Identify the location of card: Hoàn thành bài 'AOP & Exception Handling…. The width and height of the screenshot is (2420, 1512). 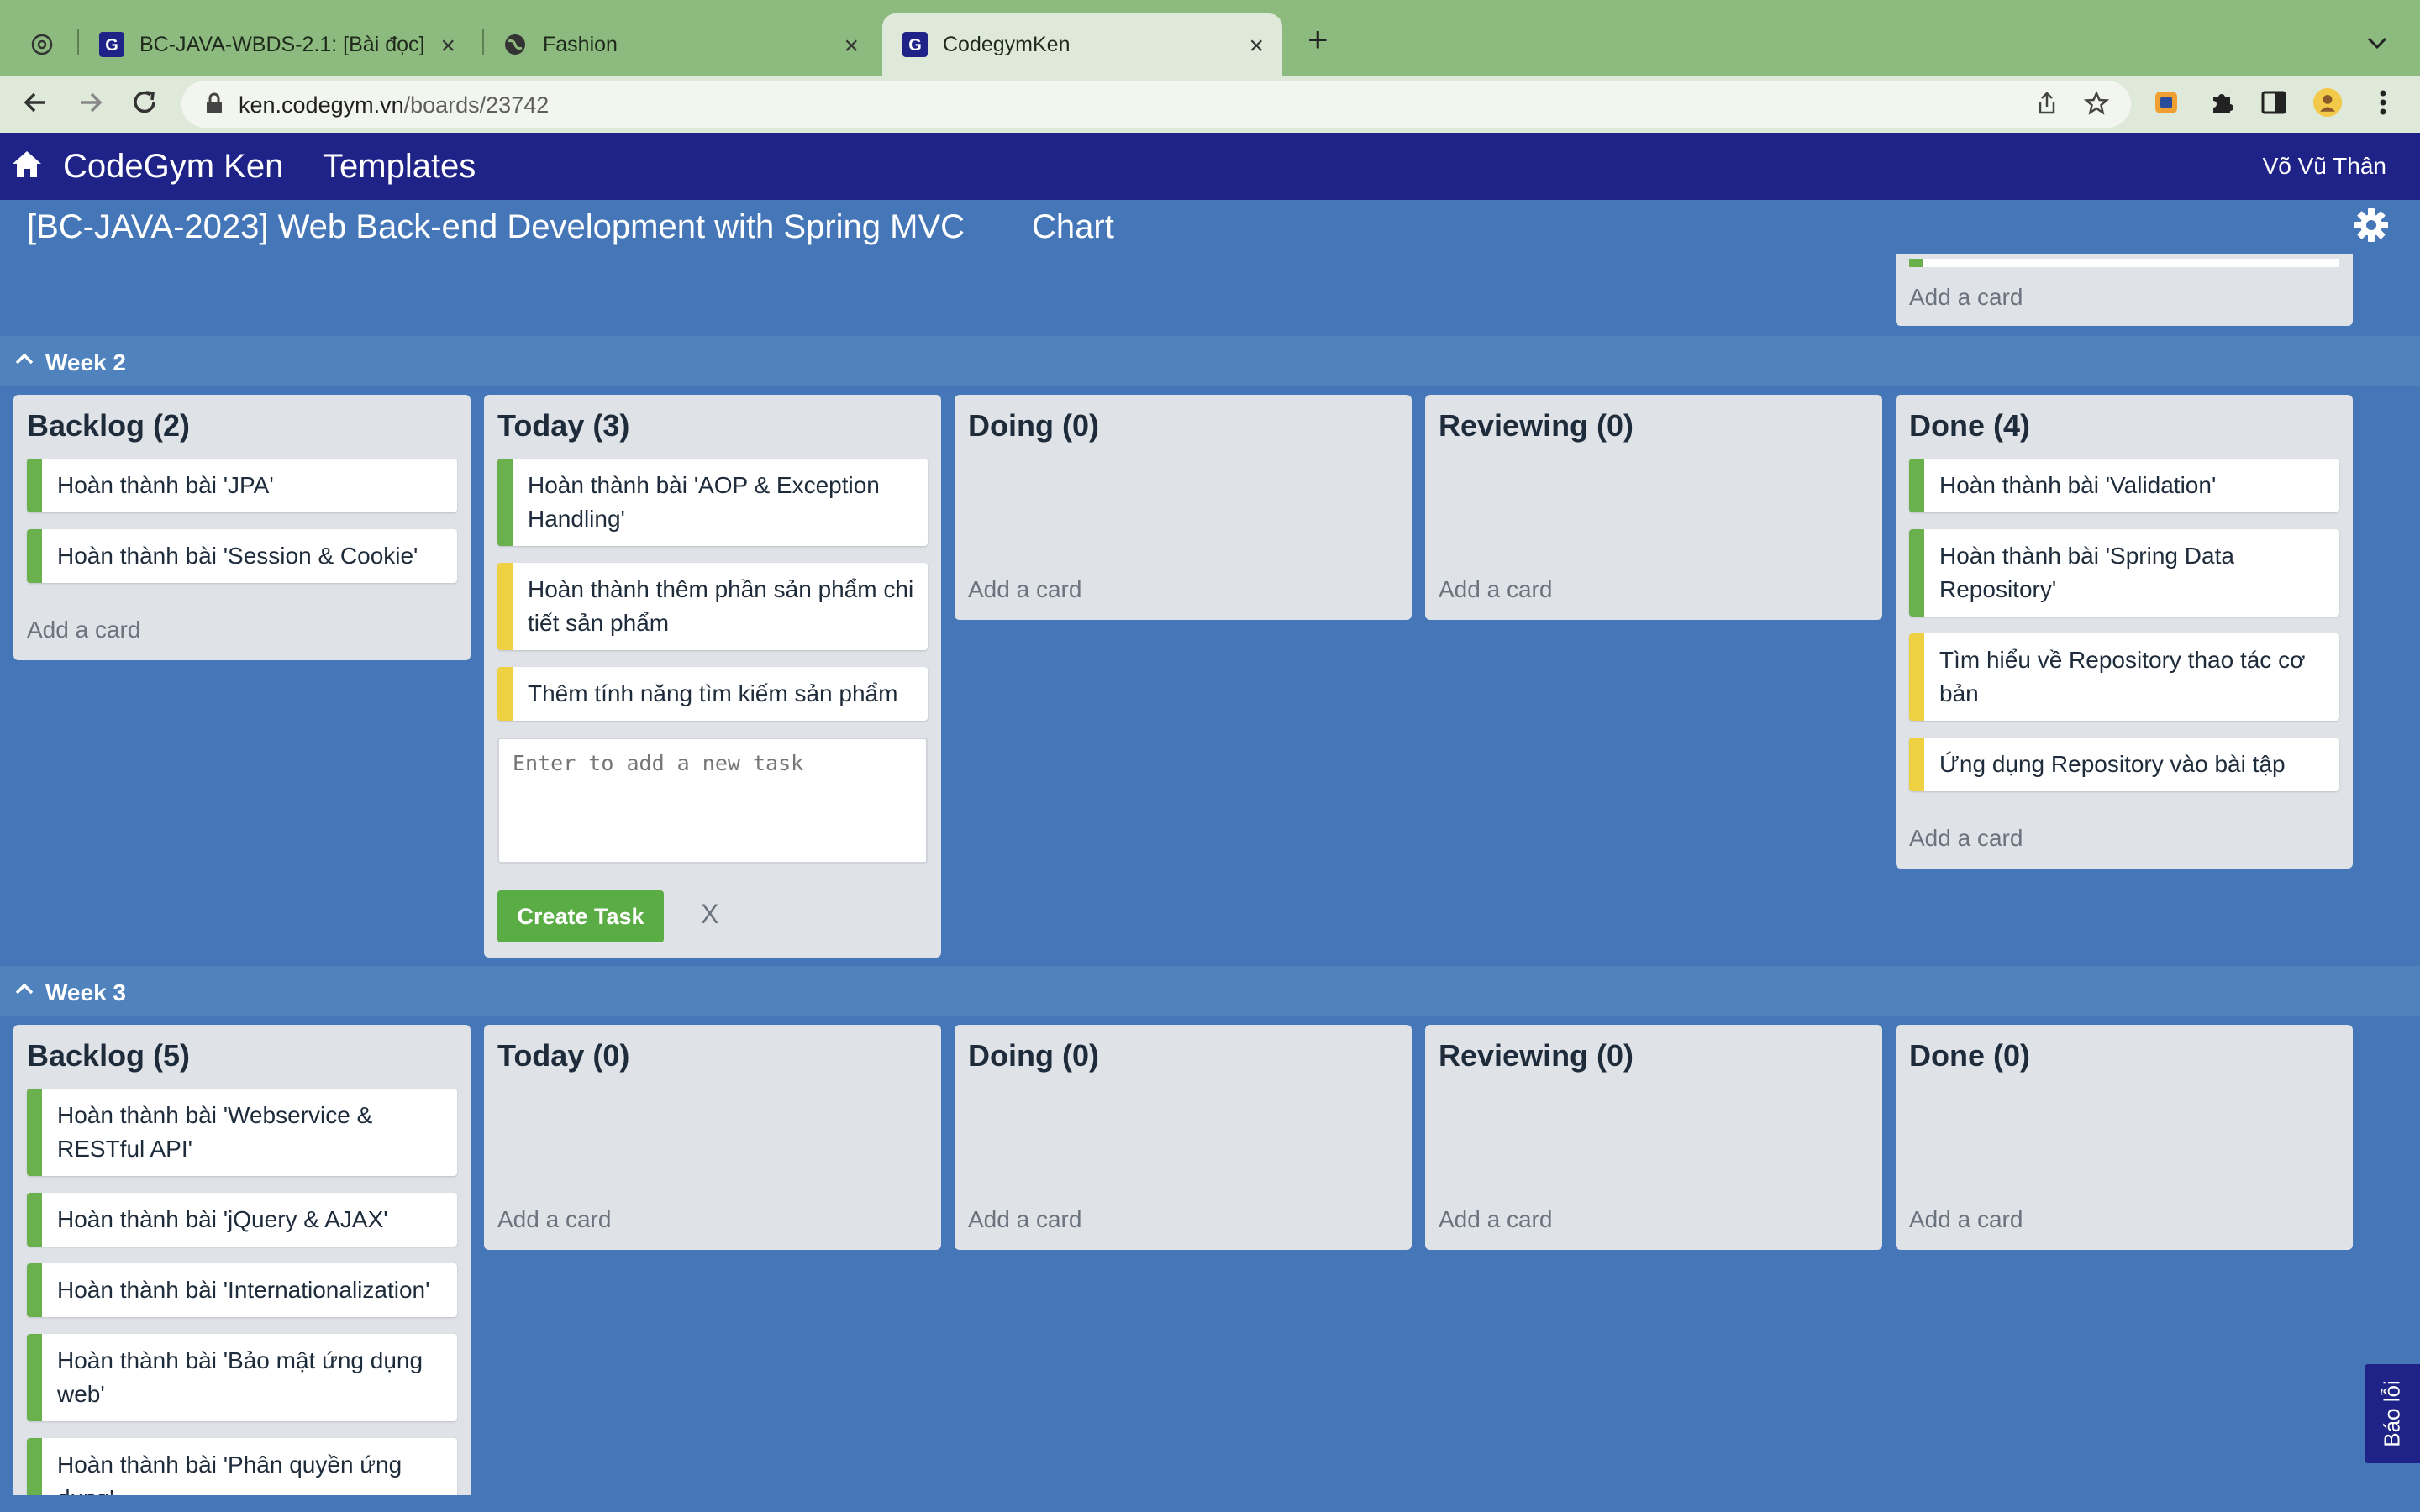
(712, 502).